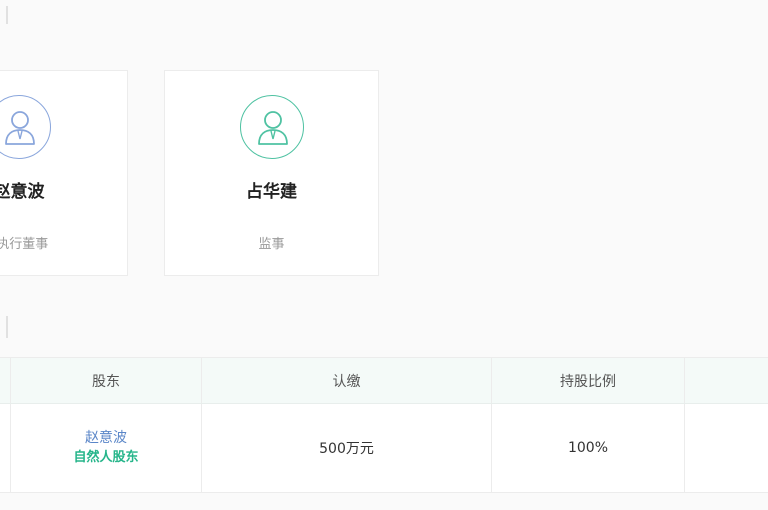  What do you see at coordinates (347, 380) in the screenshot?
I see `header-cell-subscribed: 认缴` at bounding box center [347, 380].